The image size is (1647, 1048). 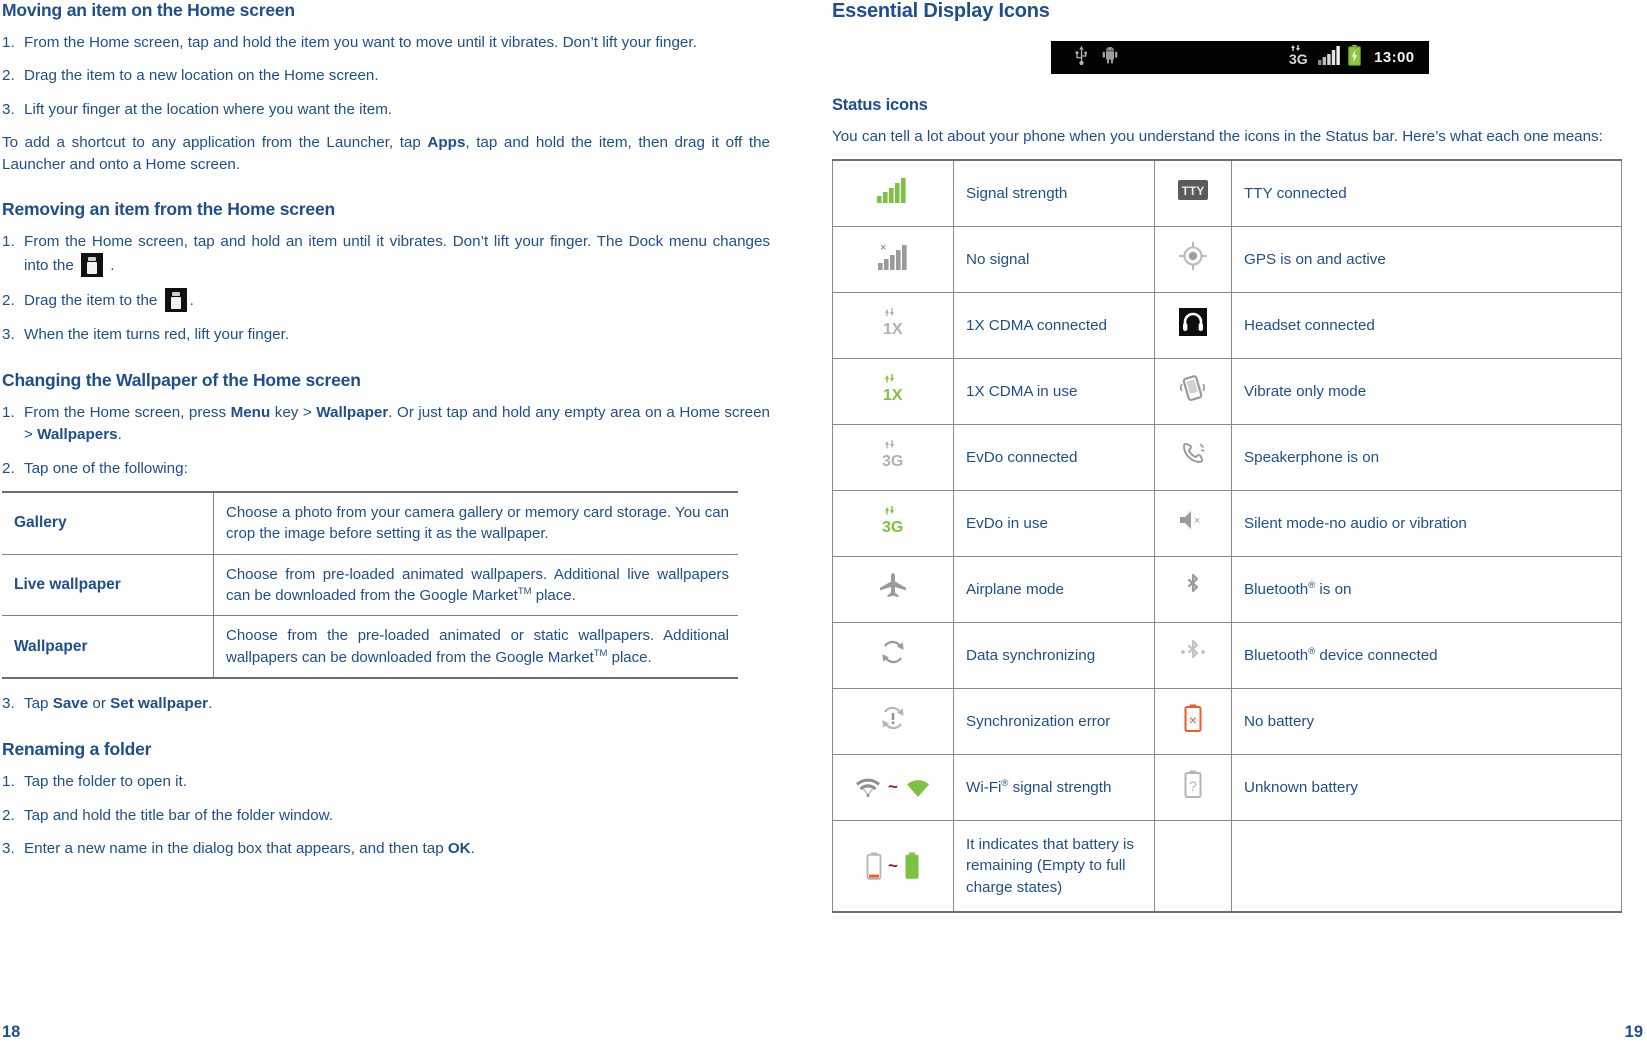 What do you see at coordinates (459, 848) in the screenshot?
I see `bold-ok: OK` at bounding box center [459, 848].